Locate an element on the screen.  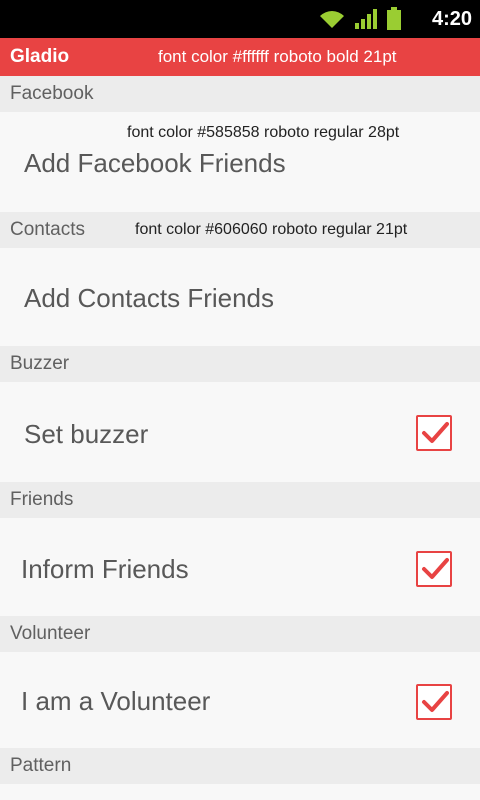
item-annotation: font color #585858 roboto regular 28pt is located at coordinates (263, 132).